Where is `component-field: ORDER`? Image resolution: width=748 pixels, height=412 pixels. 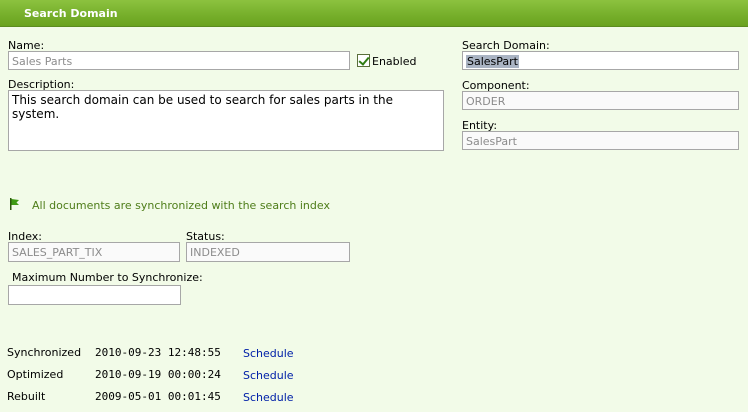
component-field: ORDER is located at coordinates (600, 100).